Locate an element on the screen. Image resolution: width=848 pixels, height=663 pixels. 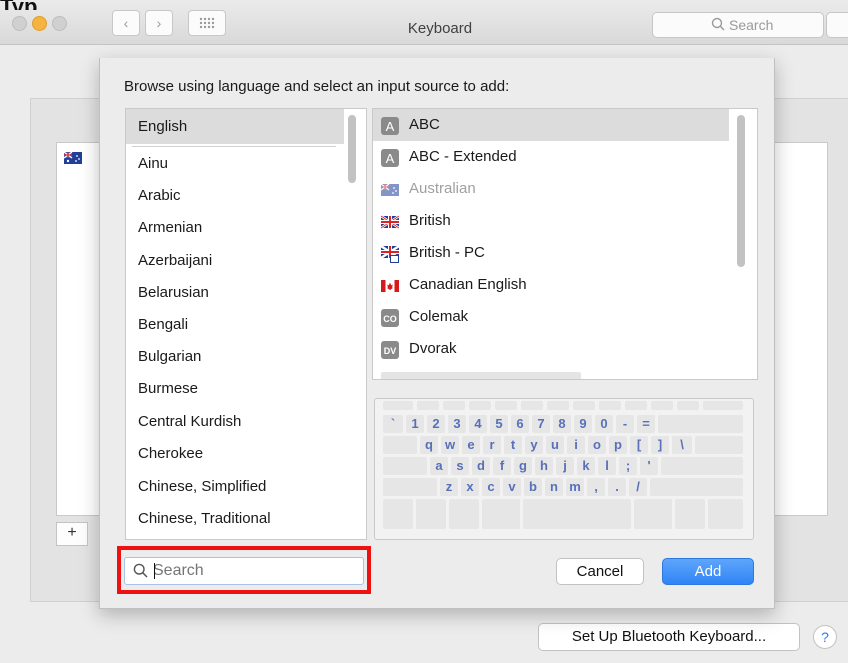
svg-text: DV is located at coordinates (390, 351).